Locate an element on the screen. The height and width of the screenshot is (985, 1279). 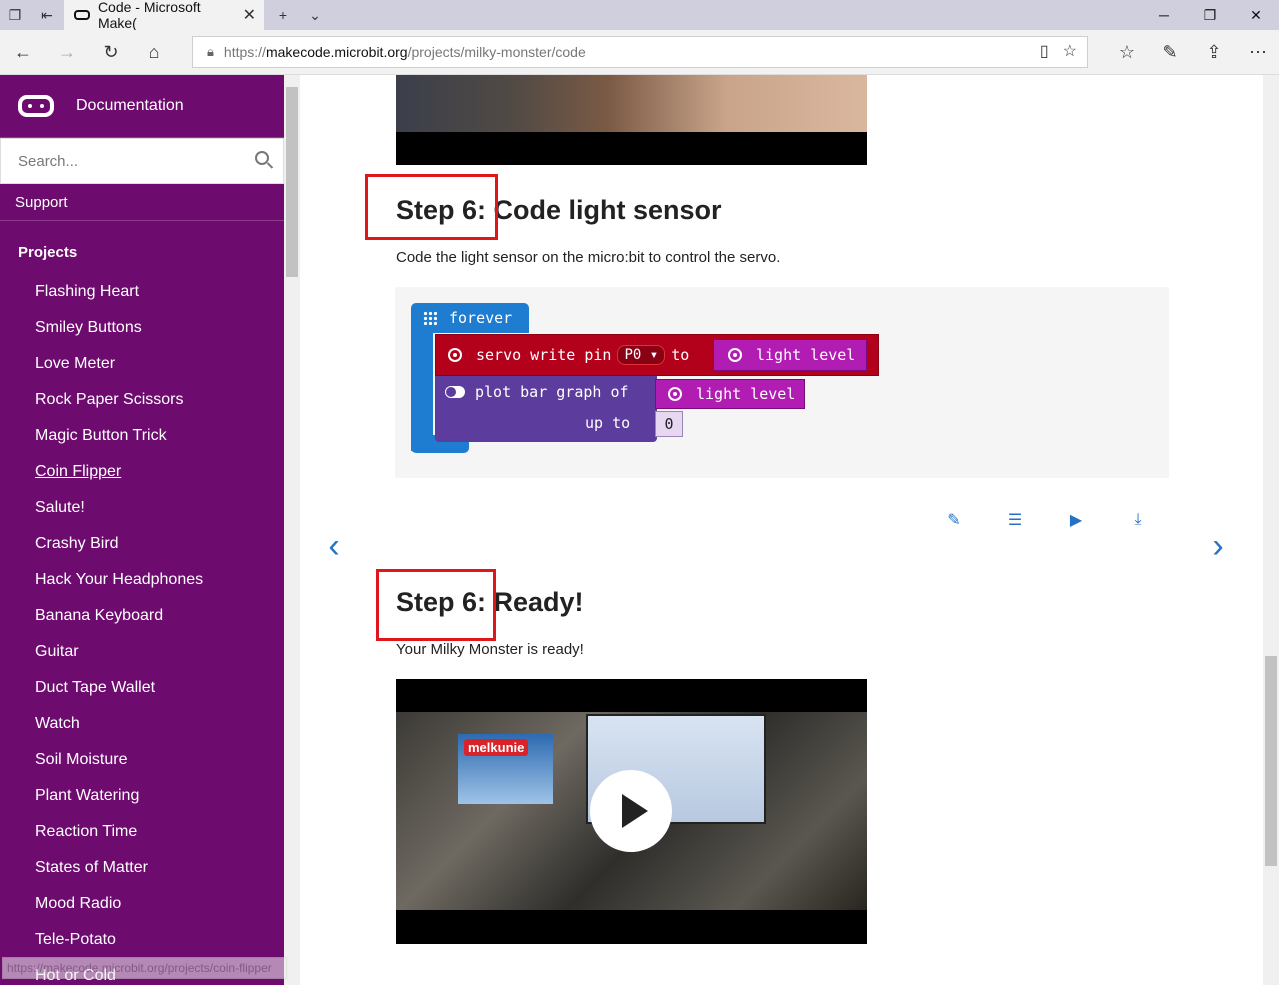
javascript-icon: ☰ is located at coordinates (1015, 520).